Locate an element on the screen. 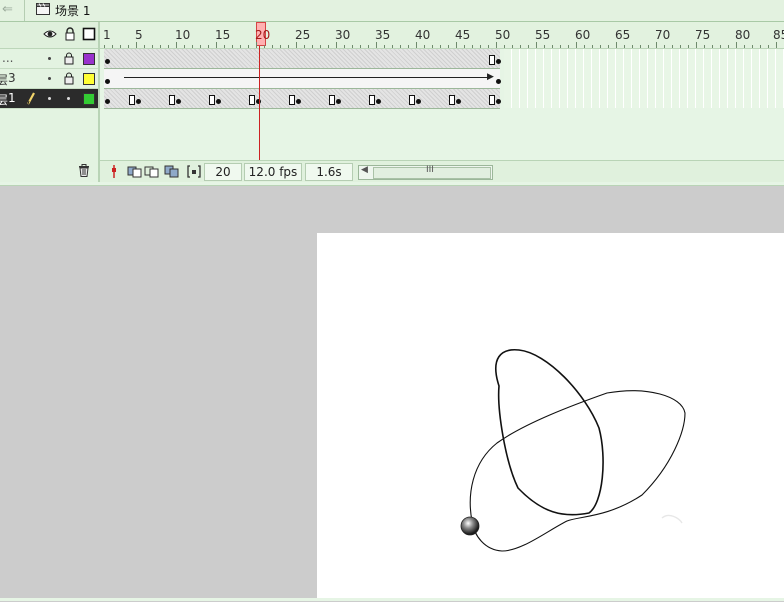  pencil-icon is located at coordinates (31, 98).